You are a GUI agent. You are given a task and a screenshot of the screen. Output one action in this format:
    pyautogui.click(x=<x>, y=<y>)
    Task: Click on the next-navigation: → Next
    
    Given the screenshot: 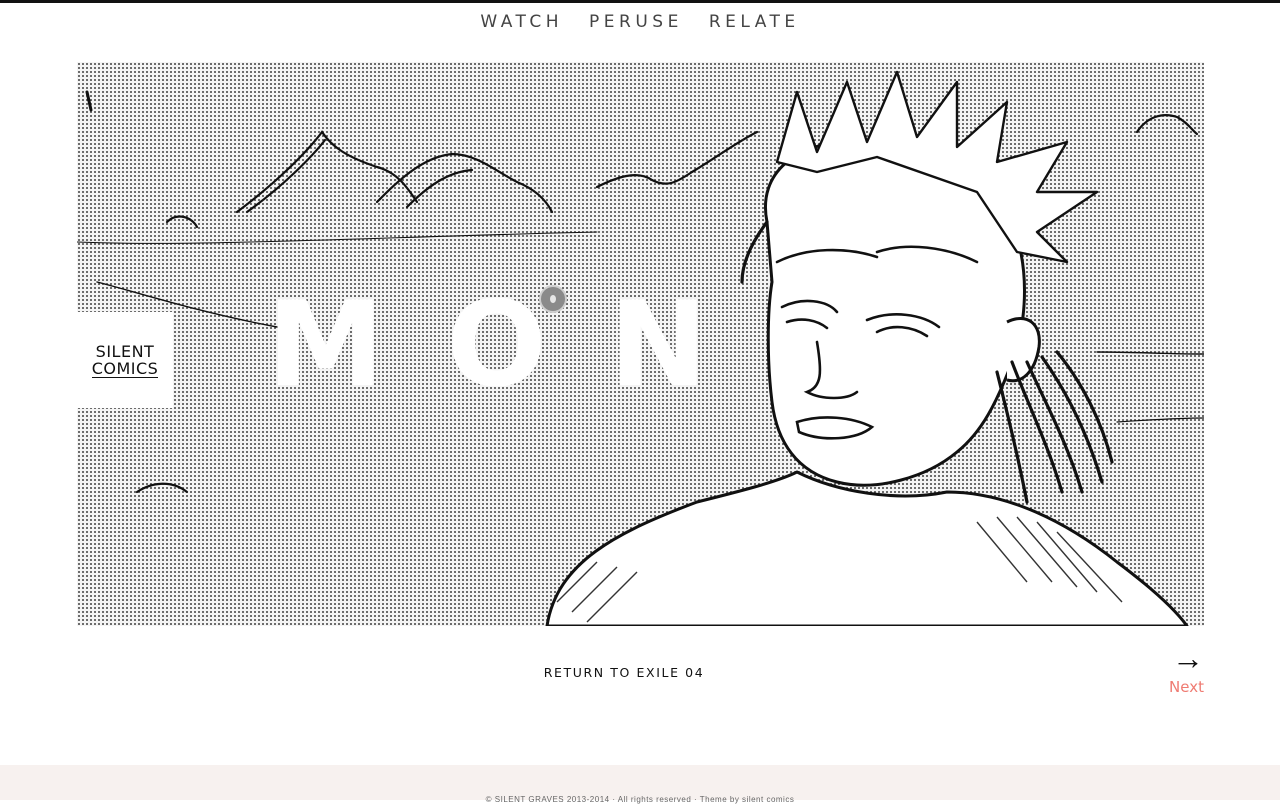 What is the action you would take?
    pyautogui.click(x=1174, y=668)
    